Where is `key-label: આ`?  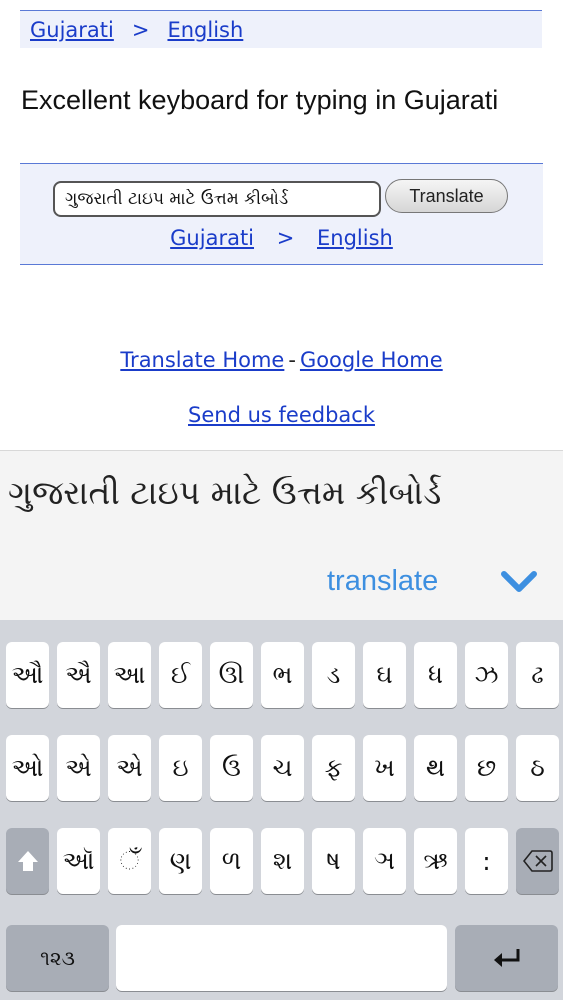
key-label: આ is located at coordinates (129, 674).